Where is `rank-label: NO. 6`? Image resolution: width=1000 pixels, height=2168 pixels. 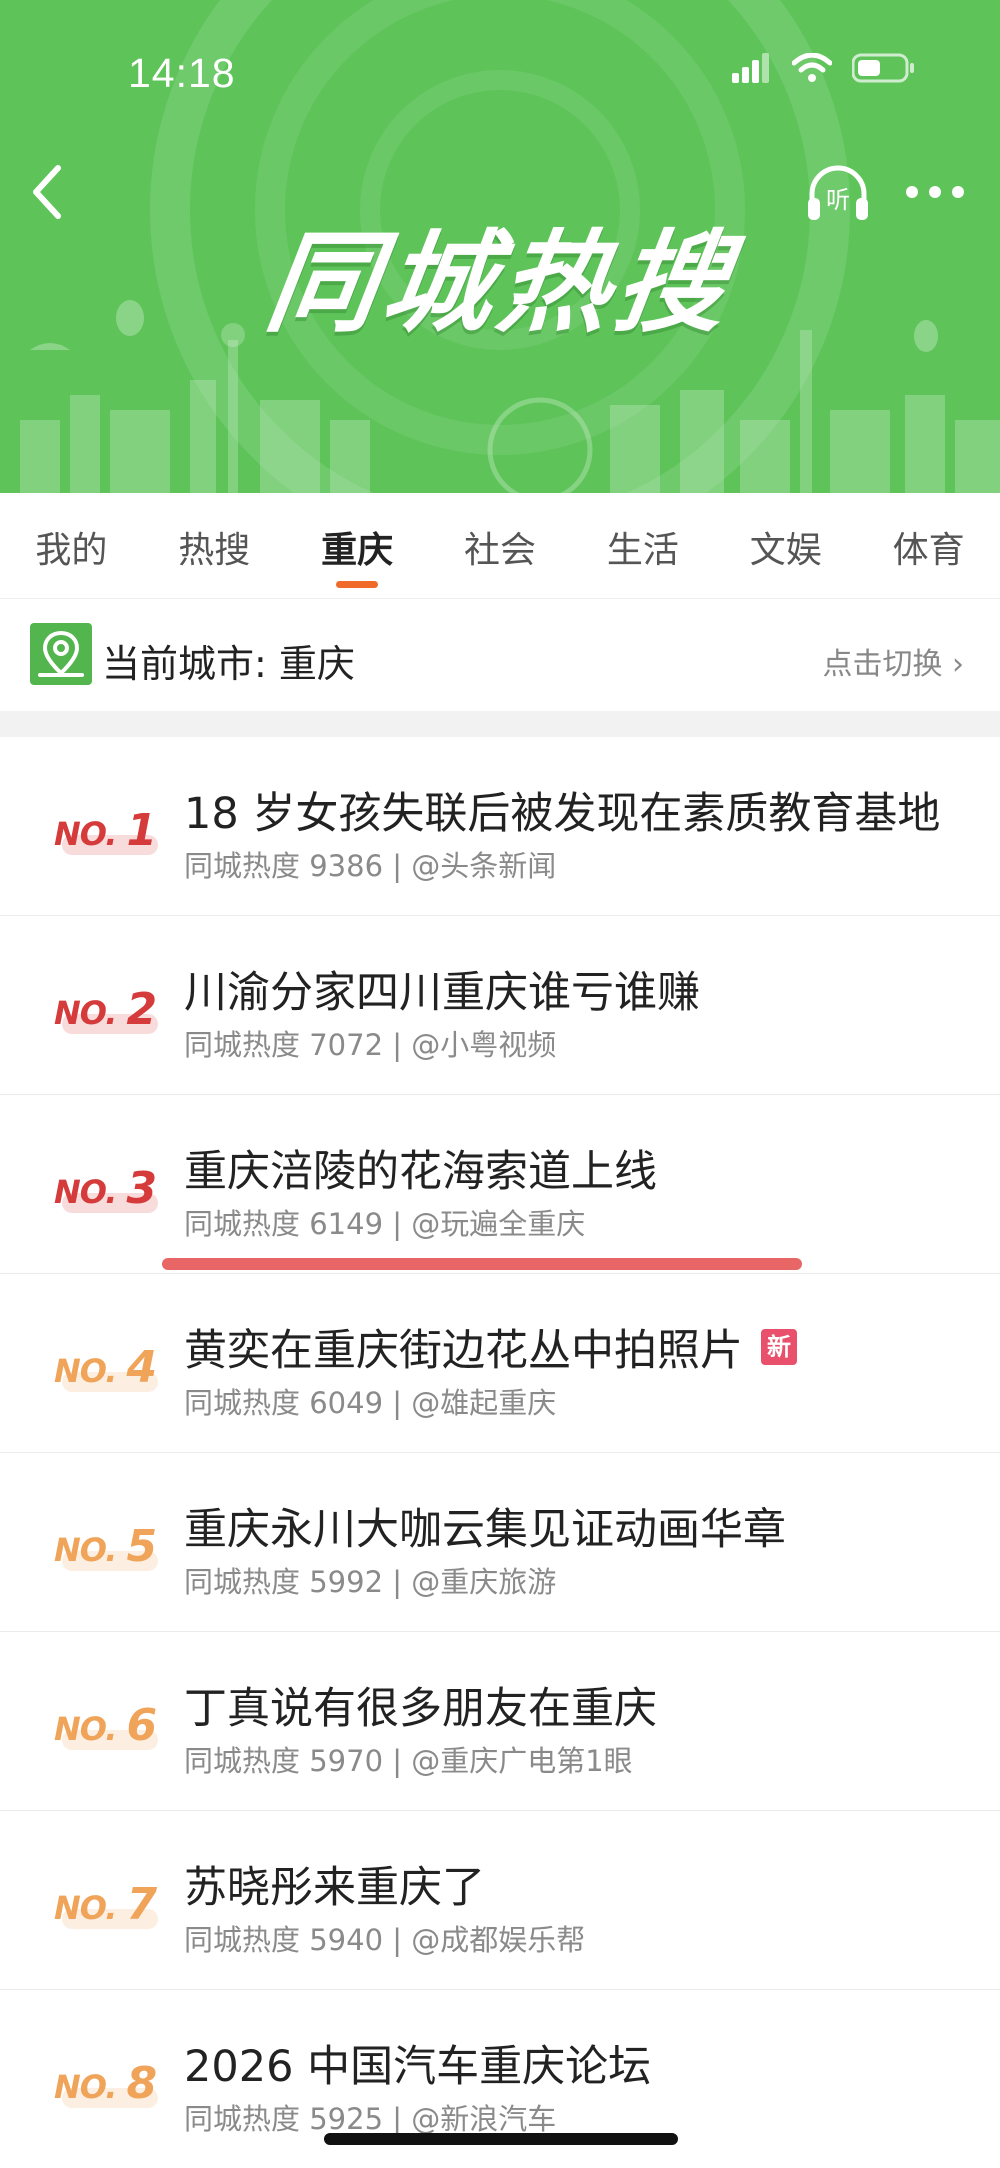
rank-label: NO. 6 is located at coordinates (106, 1726).